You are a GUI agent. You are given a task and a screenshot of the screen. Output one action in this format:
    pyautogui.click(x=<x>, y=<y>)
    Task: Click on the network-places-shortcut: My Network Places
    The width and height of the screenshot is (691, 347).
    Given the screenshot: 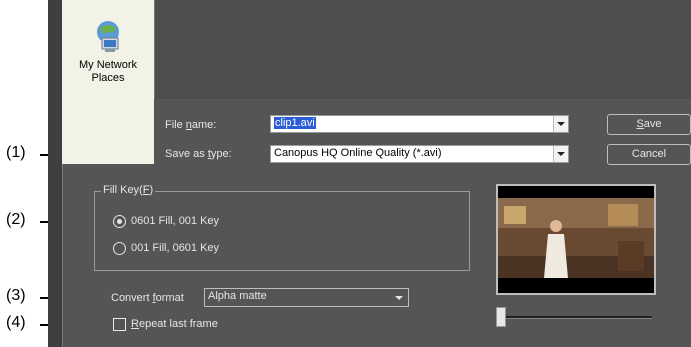 What is the action you would take?
    pyautogui.click(x=108, y=50)
    